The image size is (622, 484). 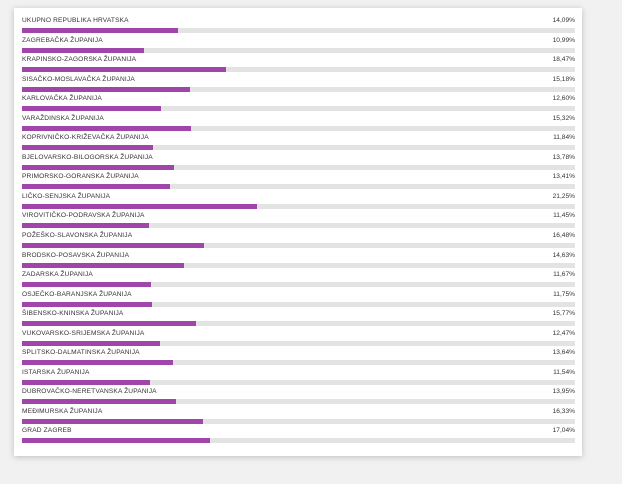 I want to click on region-label: DUBROVAČKO-NERETVANSKA ŽUPANIJA, so click(x=89, y=392).